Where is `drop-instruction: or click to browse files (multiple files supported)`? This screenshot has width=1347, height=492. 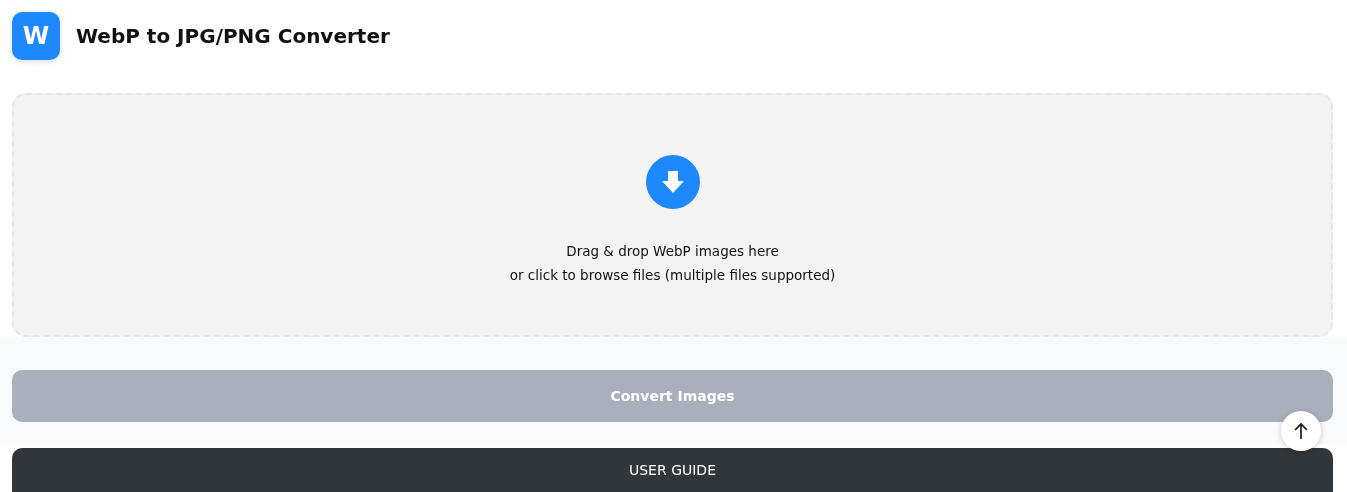 drop-instruction: or click to browse files (multiple files supported) is located at coordinates (672, 275).